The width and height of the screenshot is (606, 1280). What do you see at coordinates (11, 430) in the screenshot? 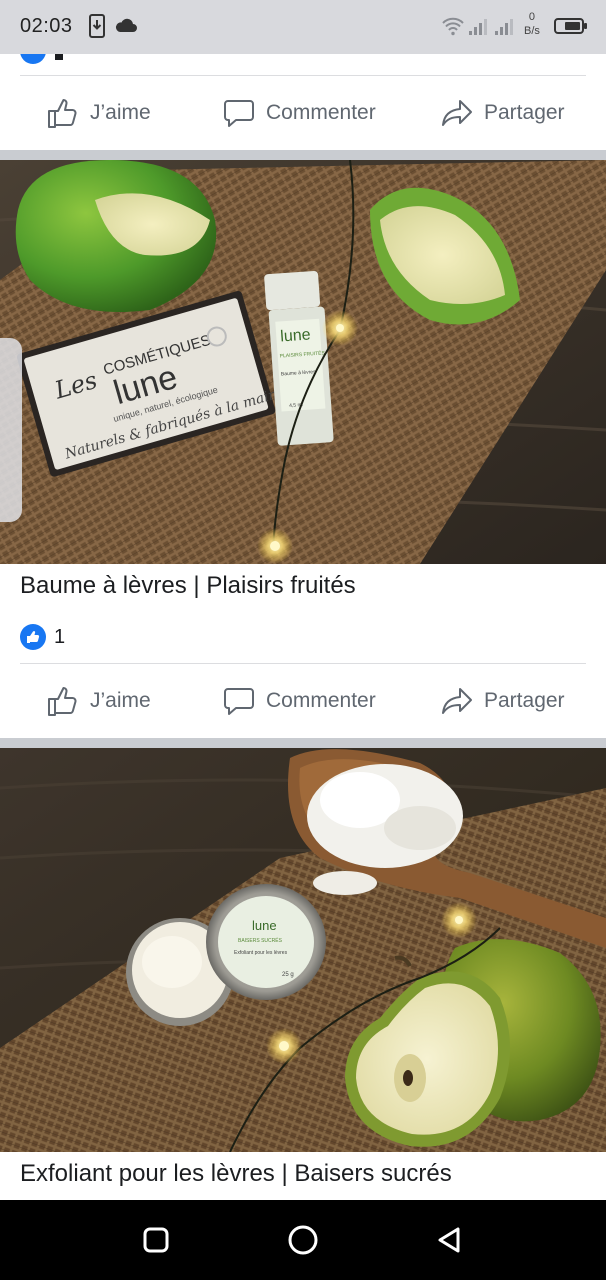
I see `edge-swipe-handle` at bounding box center [11, 430].